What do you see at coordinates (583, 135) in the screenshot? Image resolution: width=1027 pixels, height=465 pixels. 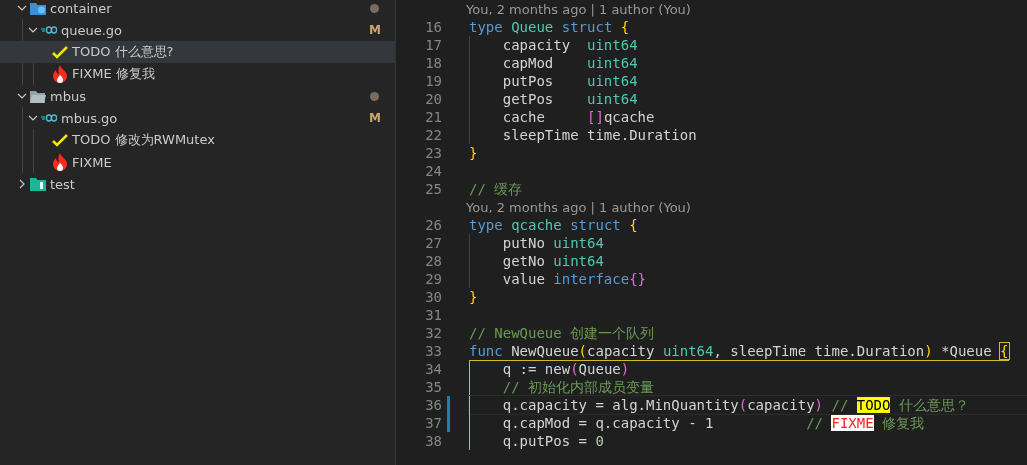 I see `code-line: sleepTime time.Duration` at bounding box center [583, 135].